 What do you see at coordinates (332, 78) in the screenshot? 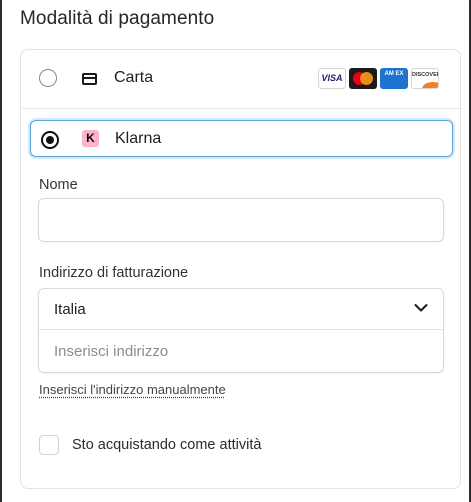
I see `visa-logo-icon: VISA` at bounding box center [332, 78].